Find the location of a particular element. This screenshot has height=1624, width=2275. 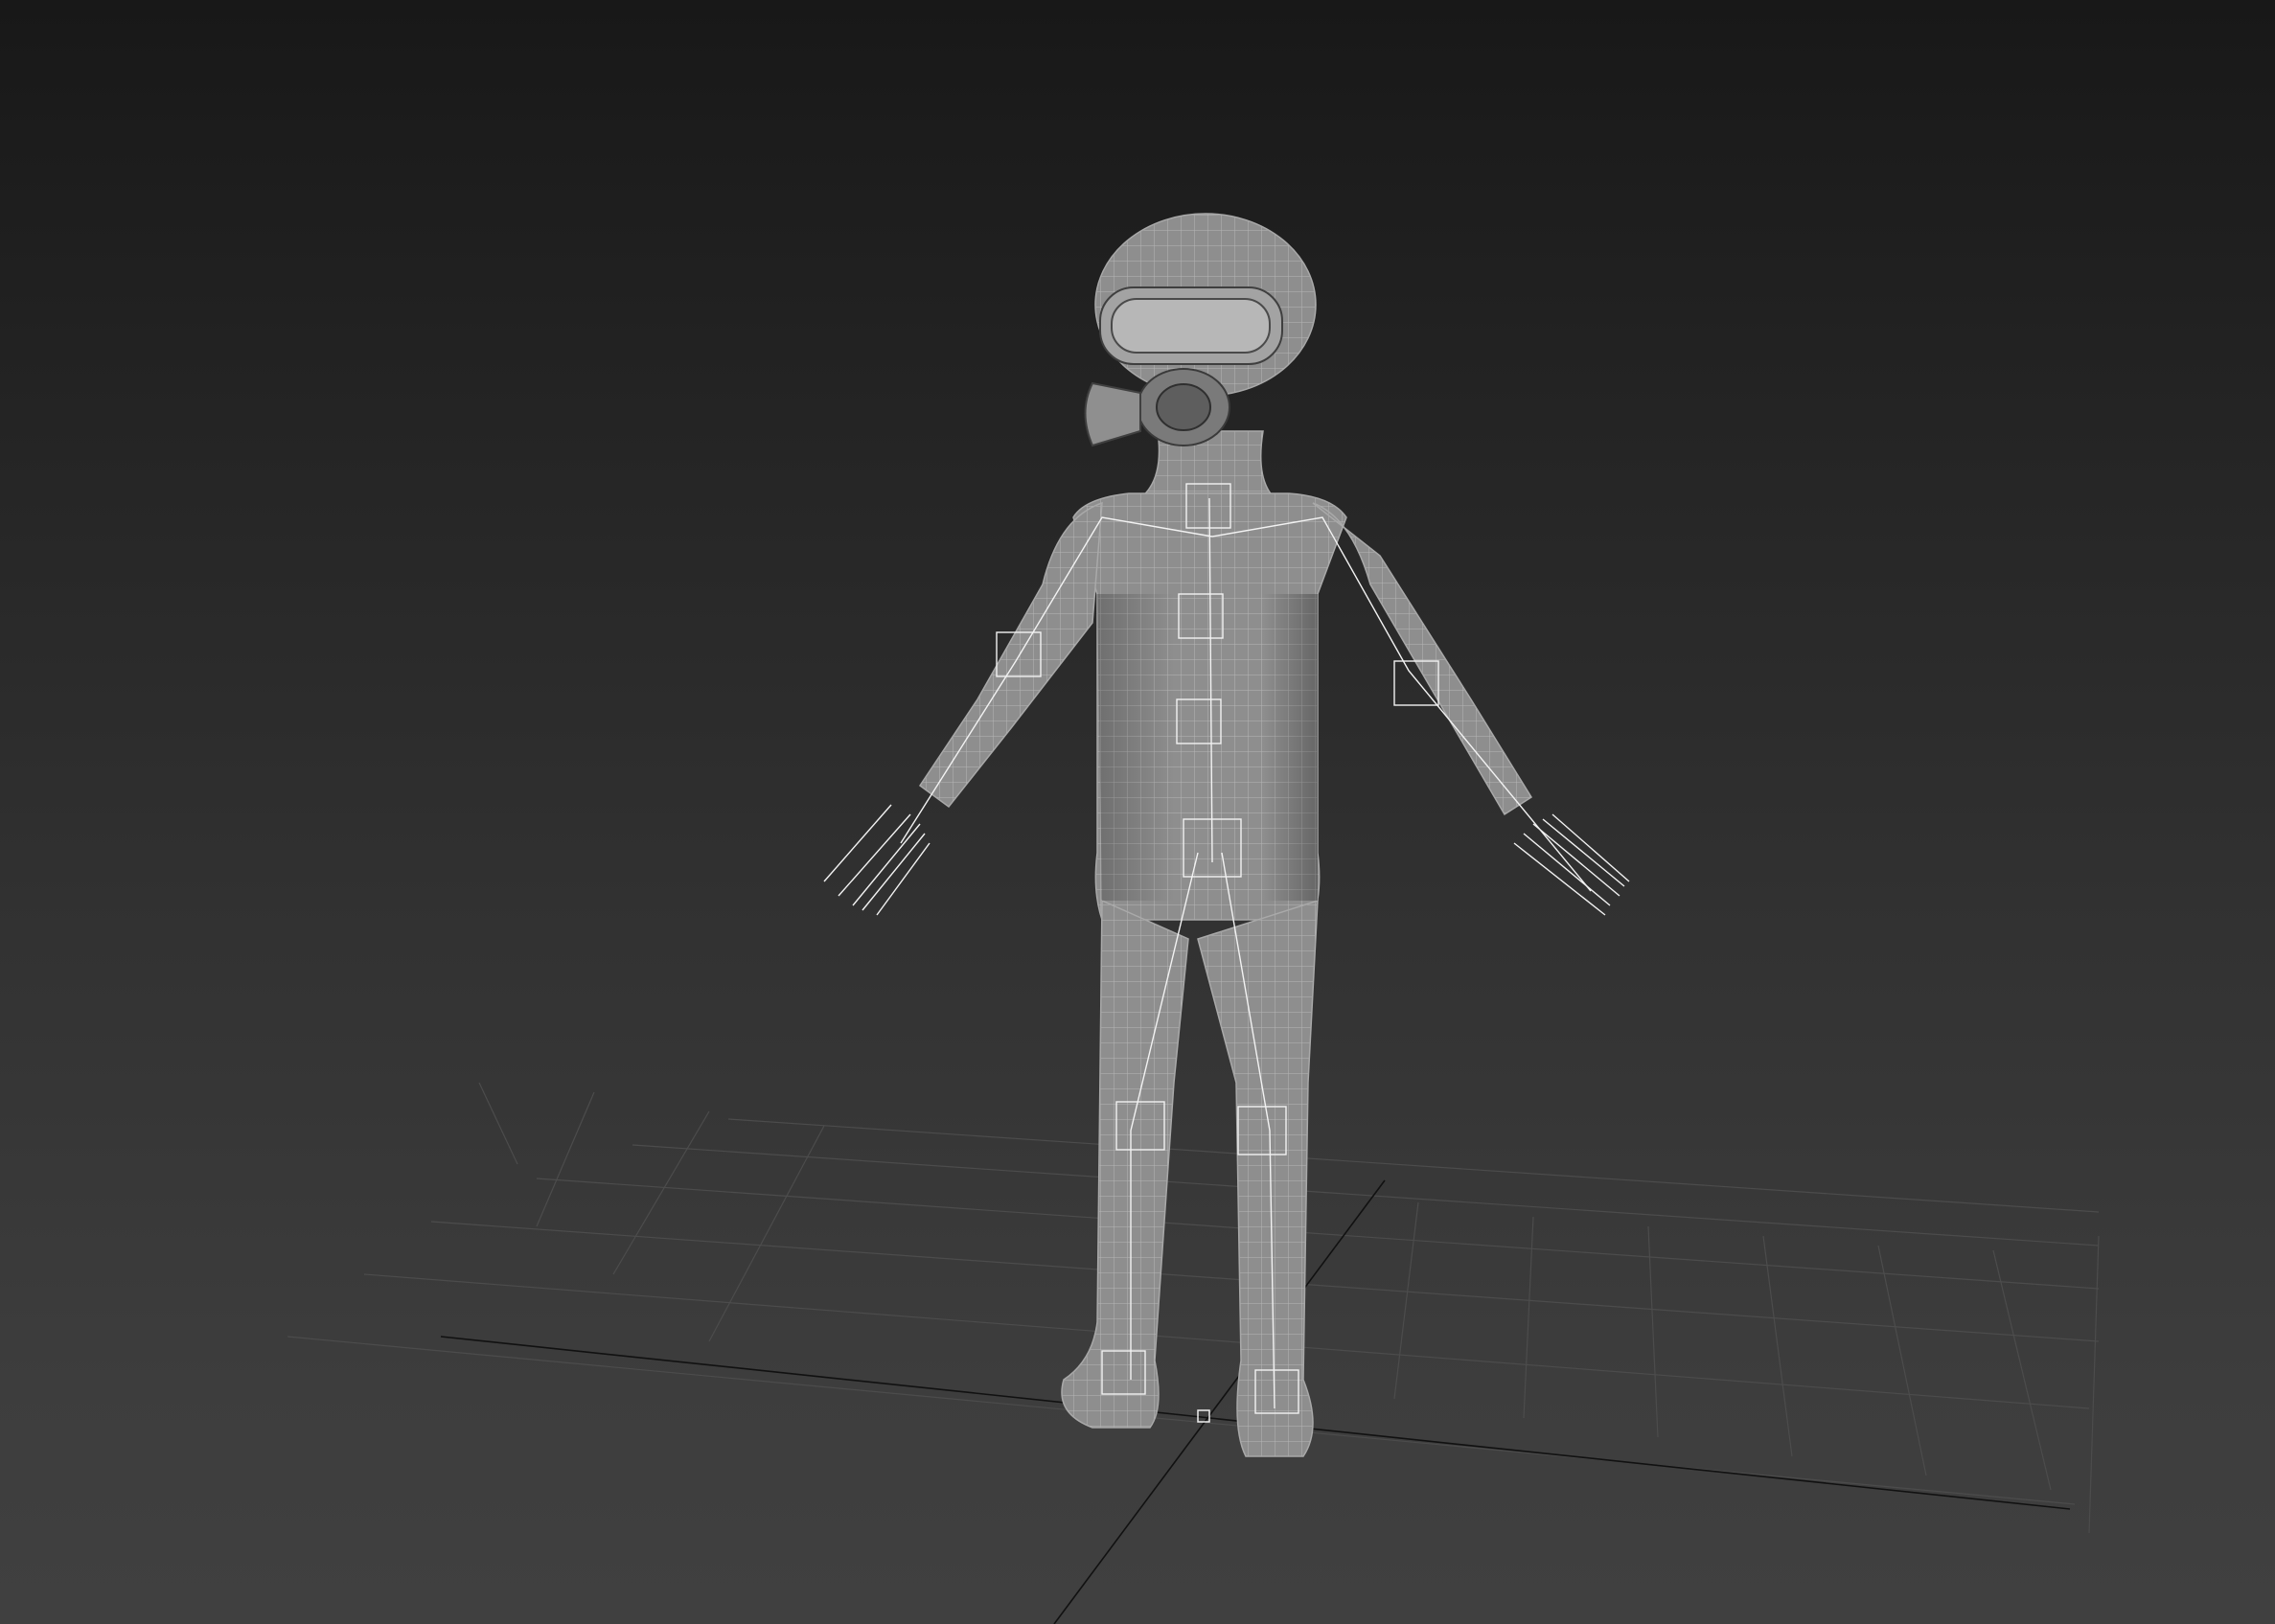

pivot-marker is located at coordinates (1203, 1416).